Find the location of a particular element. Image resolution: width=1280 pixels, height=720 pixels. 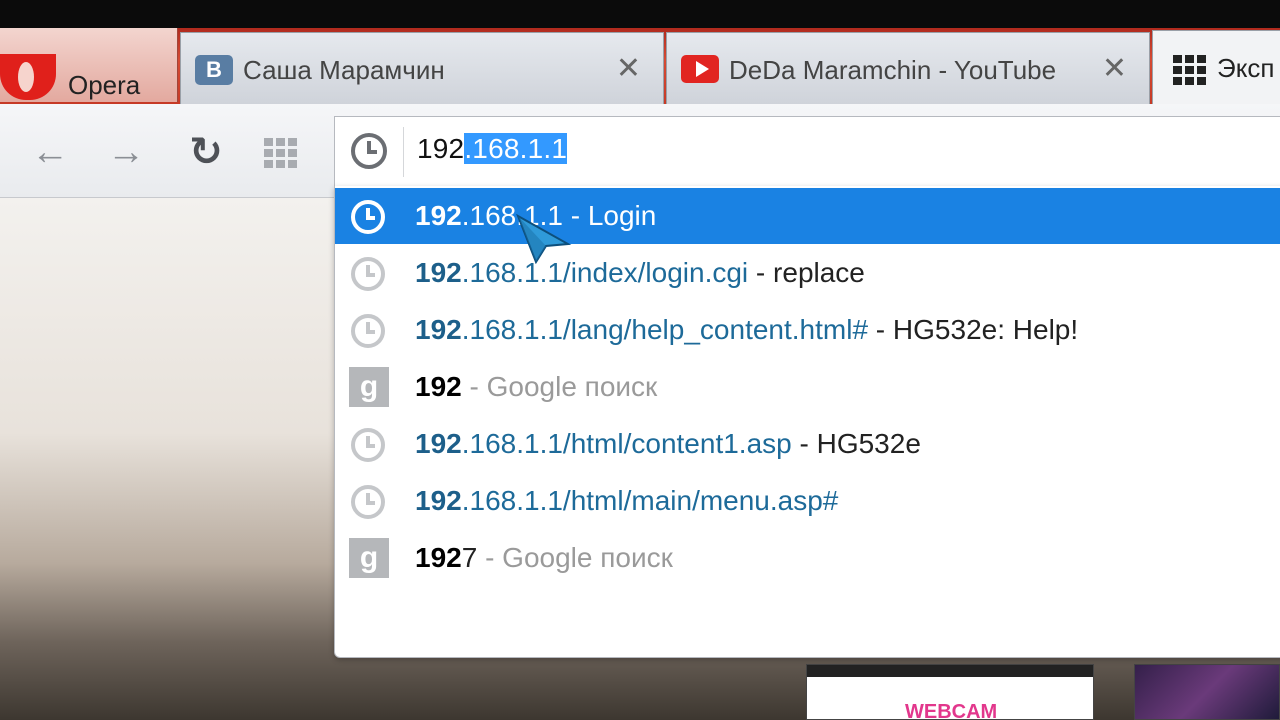

divider is located at coordinates (403, 152).